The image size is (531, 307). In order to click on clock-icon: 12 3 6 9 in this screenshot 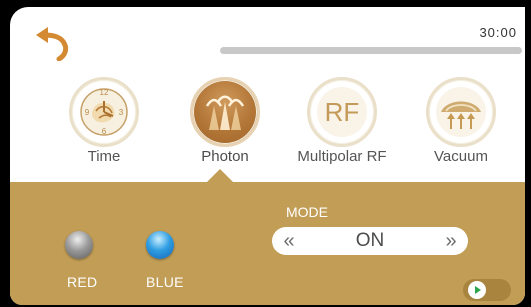, I will do `click(104, 112)`.